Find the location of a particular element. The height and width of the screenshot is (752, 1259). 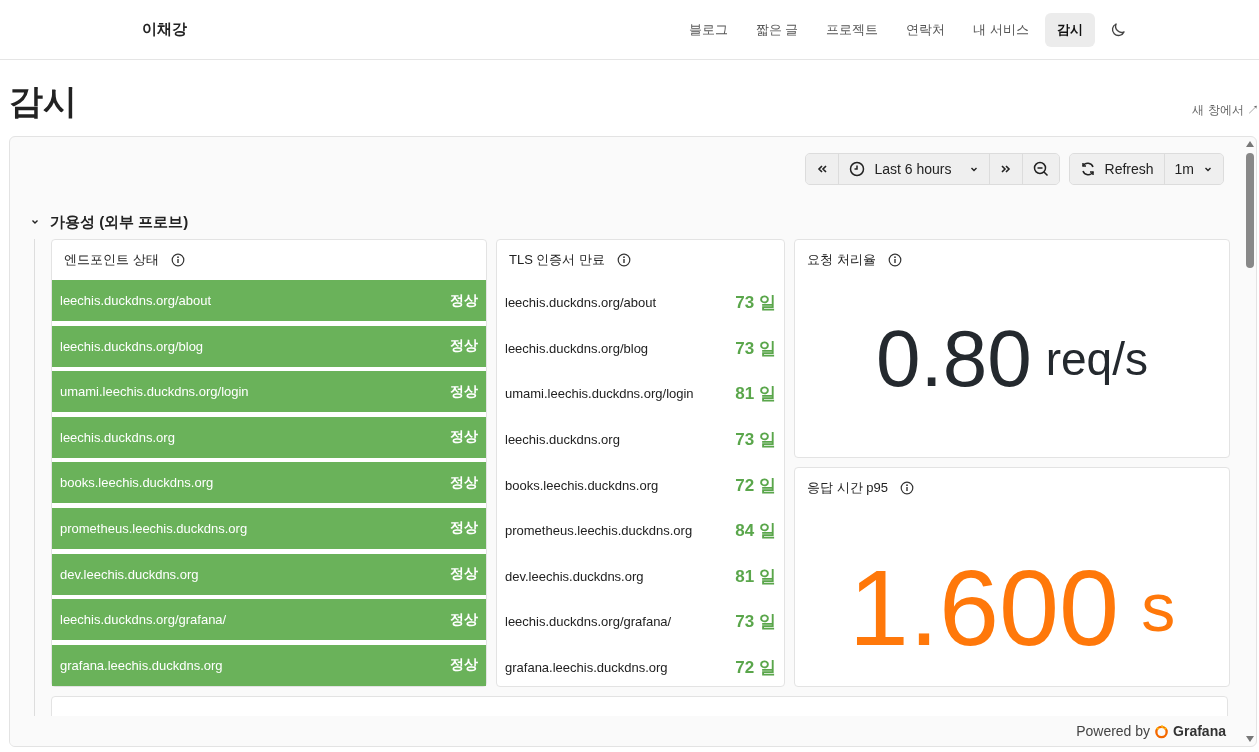

scroll-up-arrow-icon is located at coordinates (1250, 144).